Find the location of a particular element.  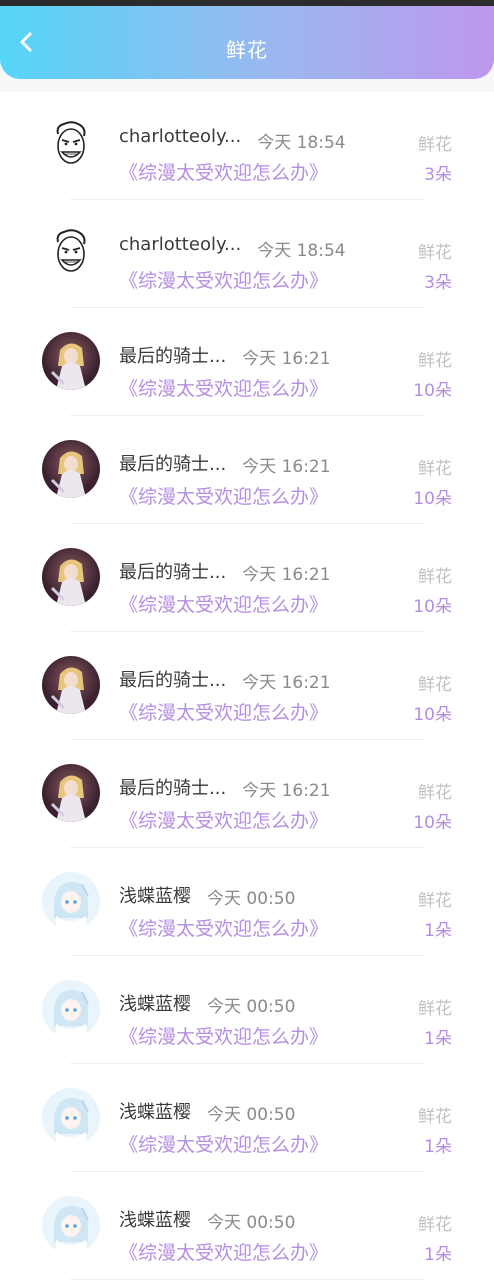

top-bar: 鲜花 is located at coordinates (247, 42).